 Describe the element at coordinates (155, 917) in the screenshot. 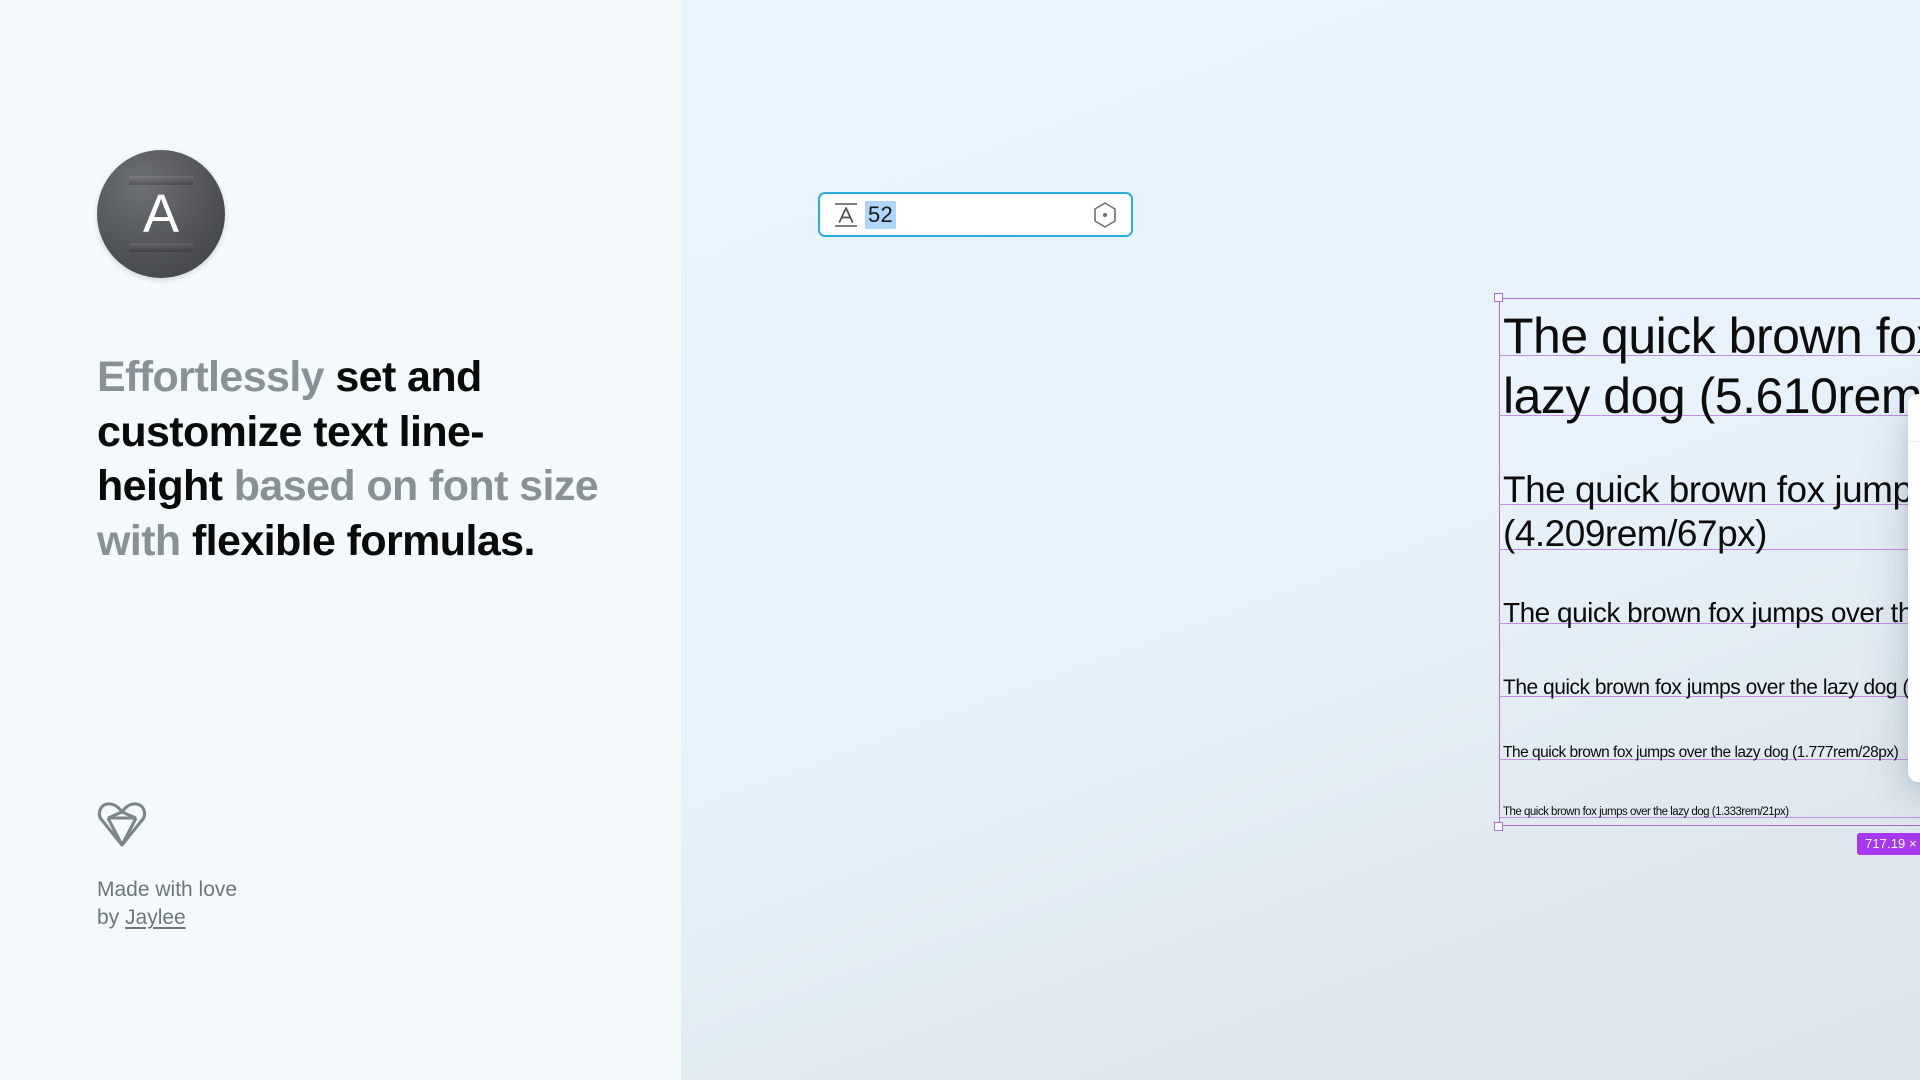

I see `author-link: Jaylee` at that location.